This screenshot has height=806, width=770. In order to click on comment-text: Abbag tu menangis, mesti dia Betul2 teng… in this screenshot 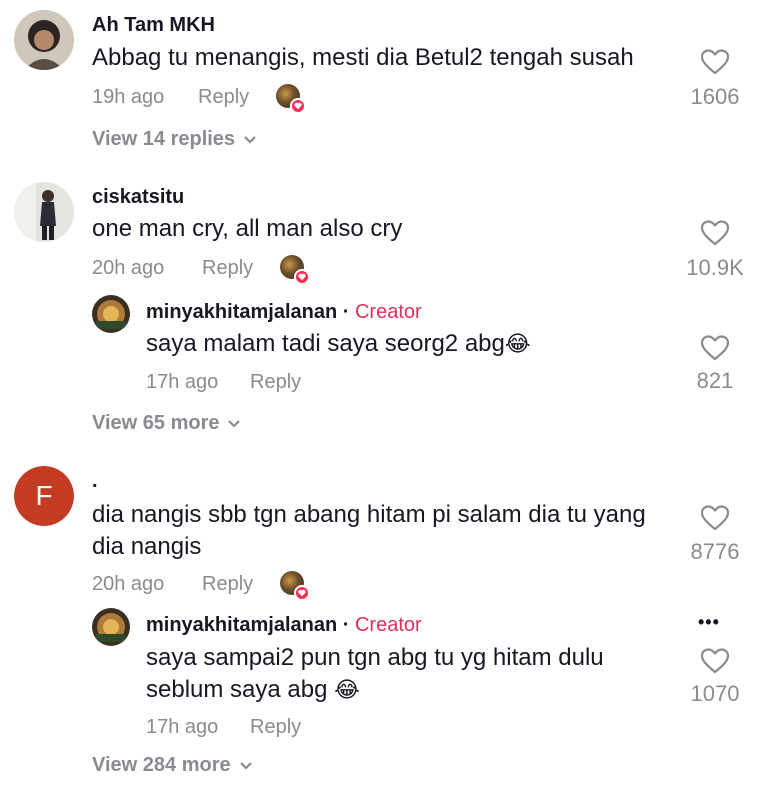, I will do `click(363, 57)`.